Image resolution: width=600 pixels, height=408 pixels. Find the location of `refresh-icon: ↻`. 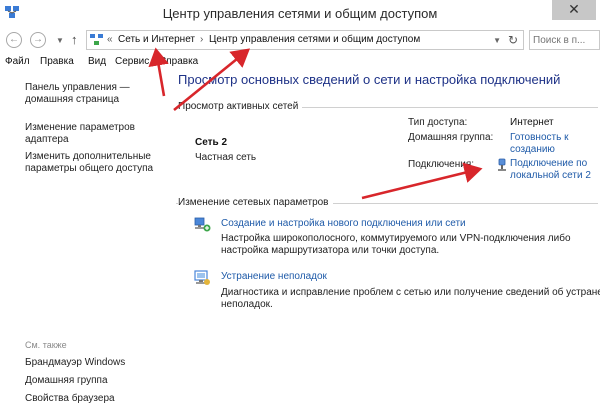

refresh-icon: ↻ is located at coordinates (513, 40).